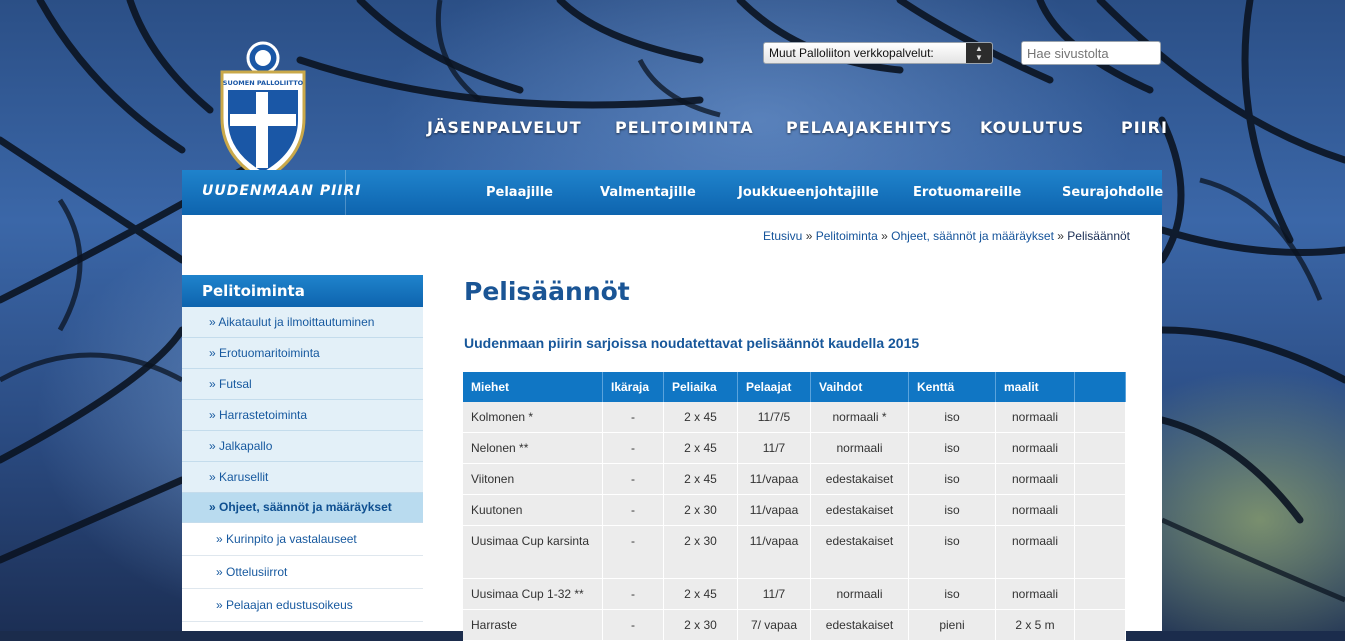 The width and height of the screenshot is (1345, 641). I want to click on services-select: Muut Palloliiton verkkopalvelut: ▲ ▼, so click(878, 53).